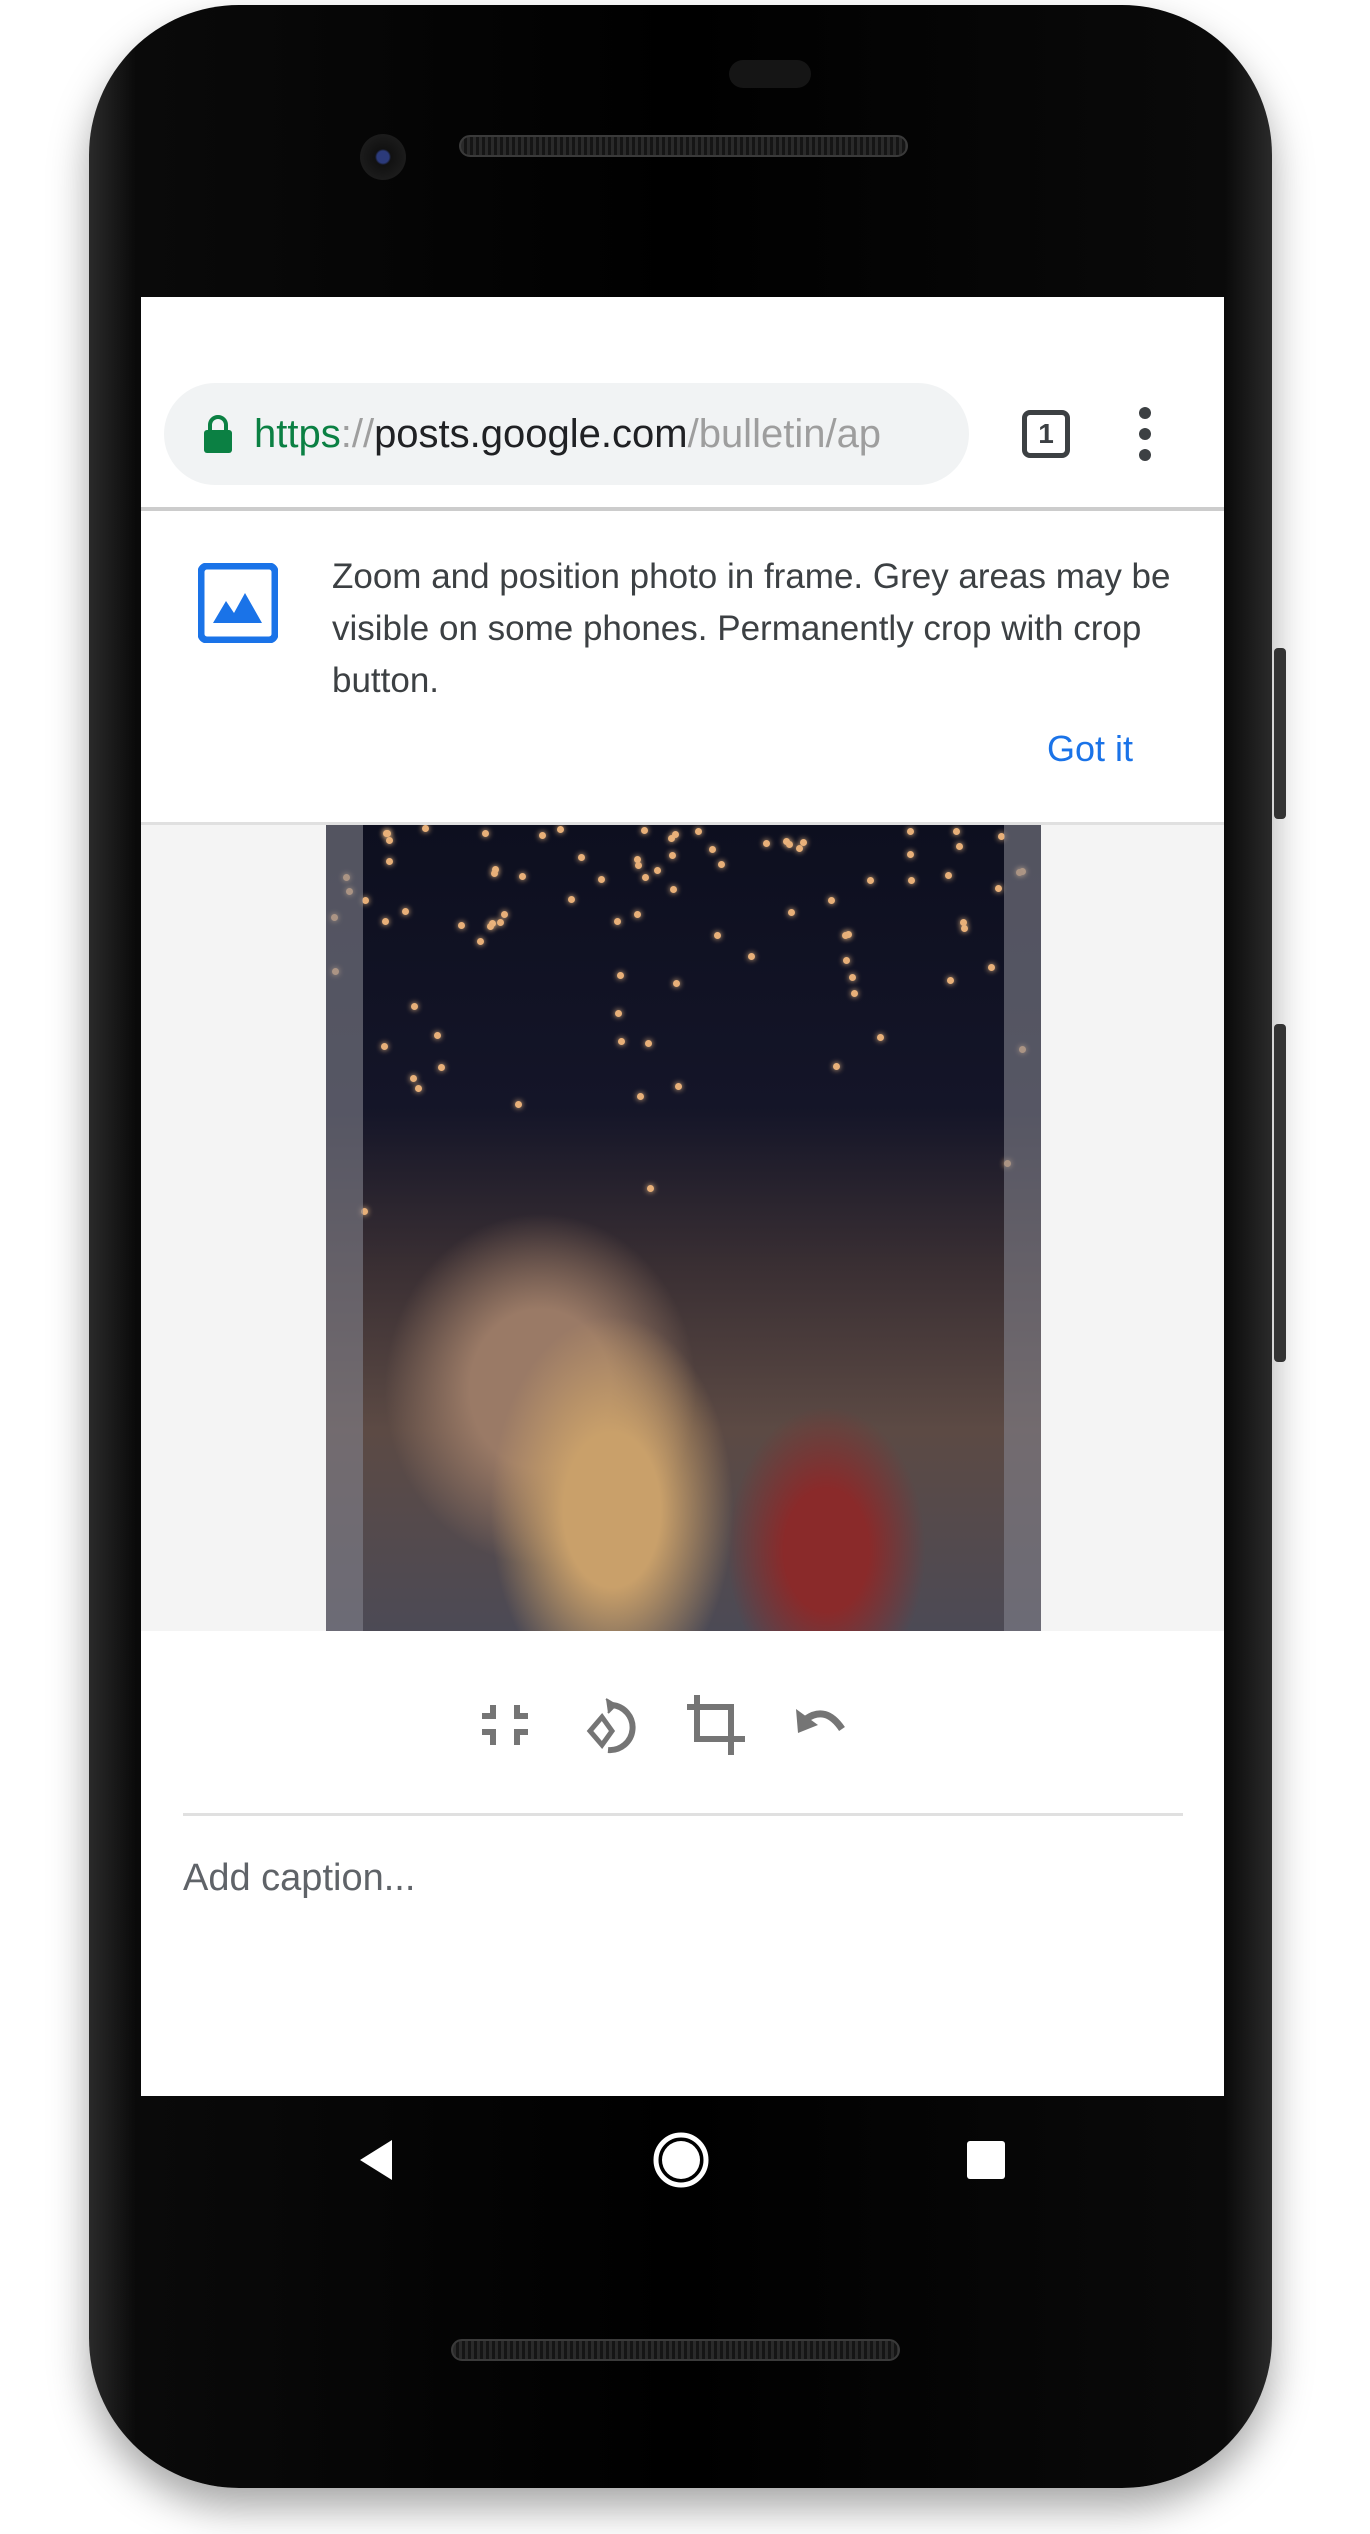  Describe the element at coordinates (1022, 1228) in the screenshot. I see `grey-area-right` at that location.